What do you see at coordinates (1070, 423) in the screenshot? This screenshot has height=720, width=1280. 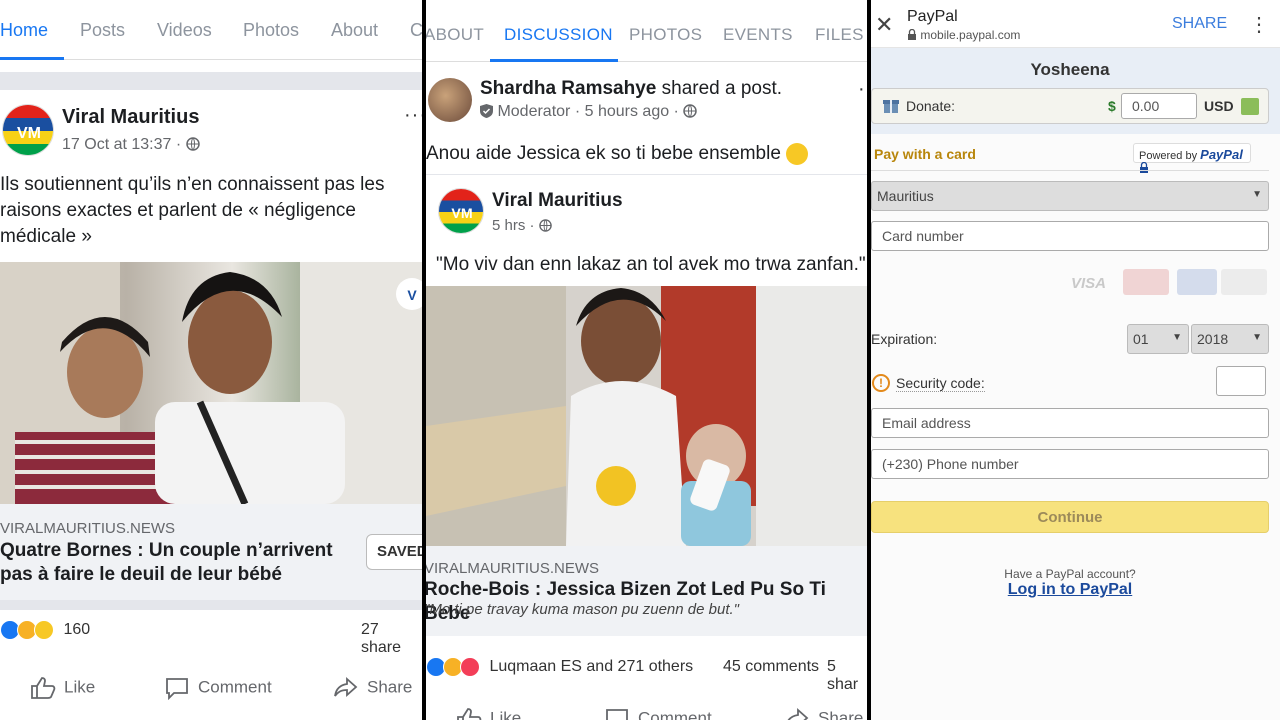 I see `email-input: Email address` at bounding box center [1070, 423].